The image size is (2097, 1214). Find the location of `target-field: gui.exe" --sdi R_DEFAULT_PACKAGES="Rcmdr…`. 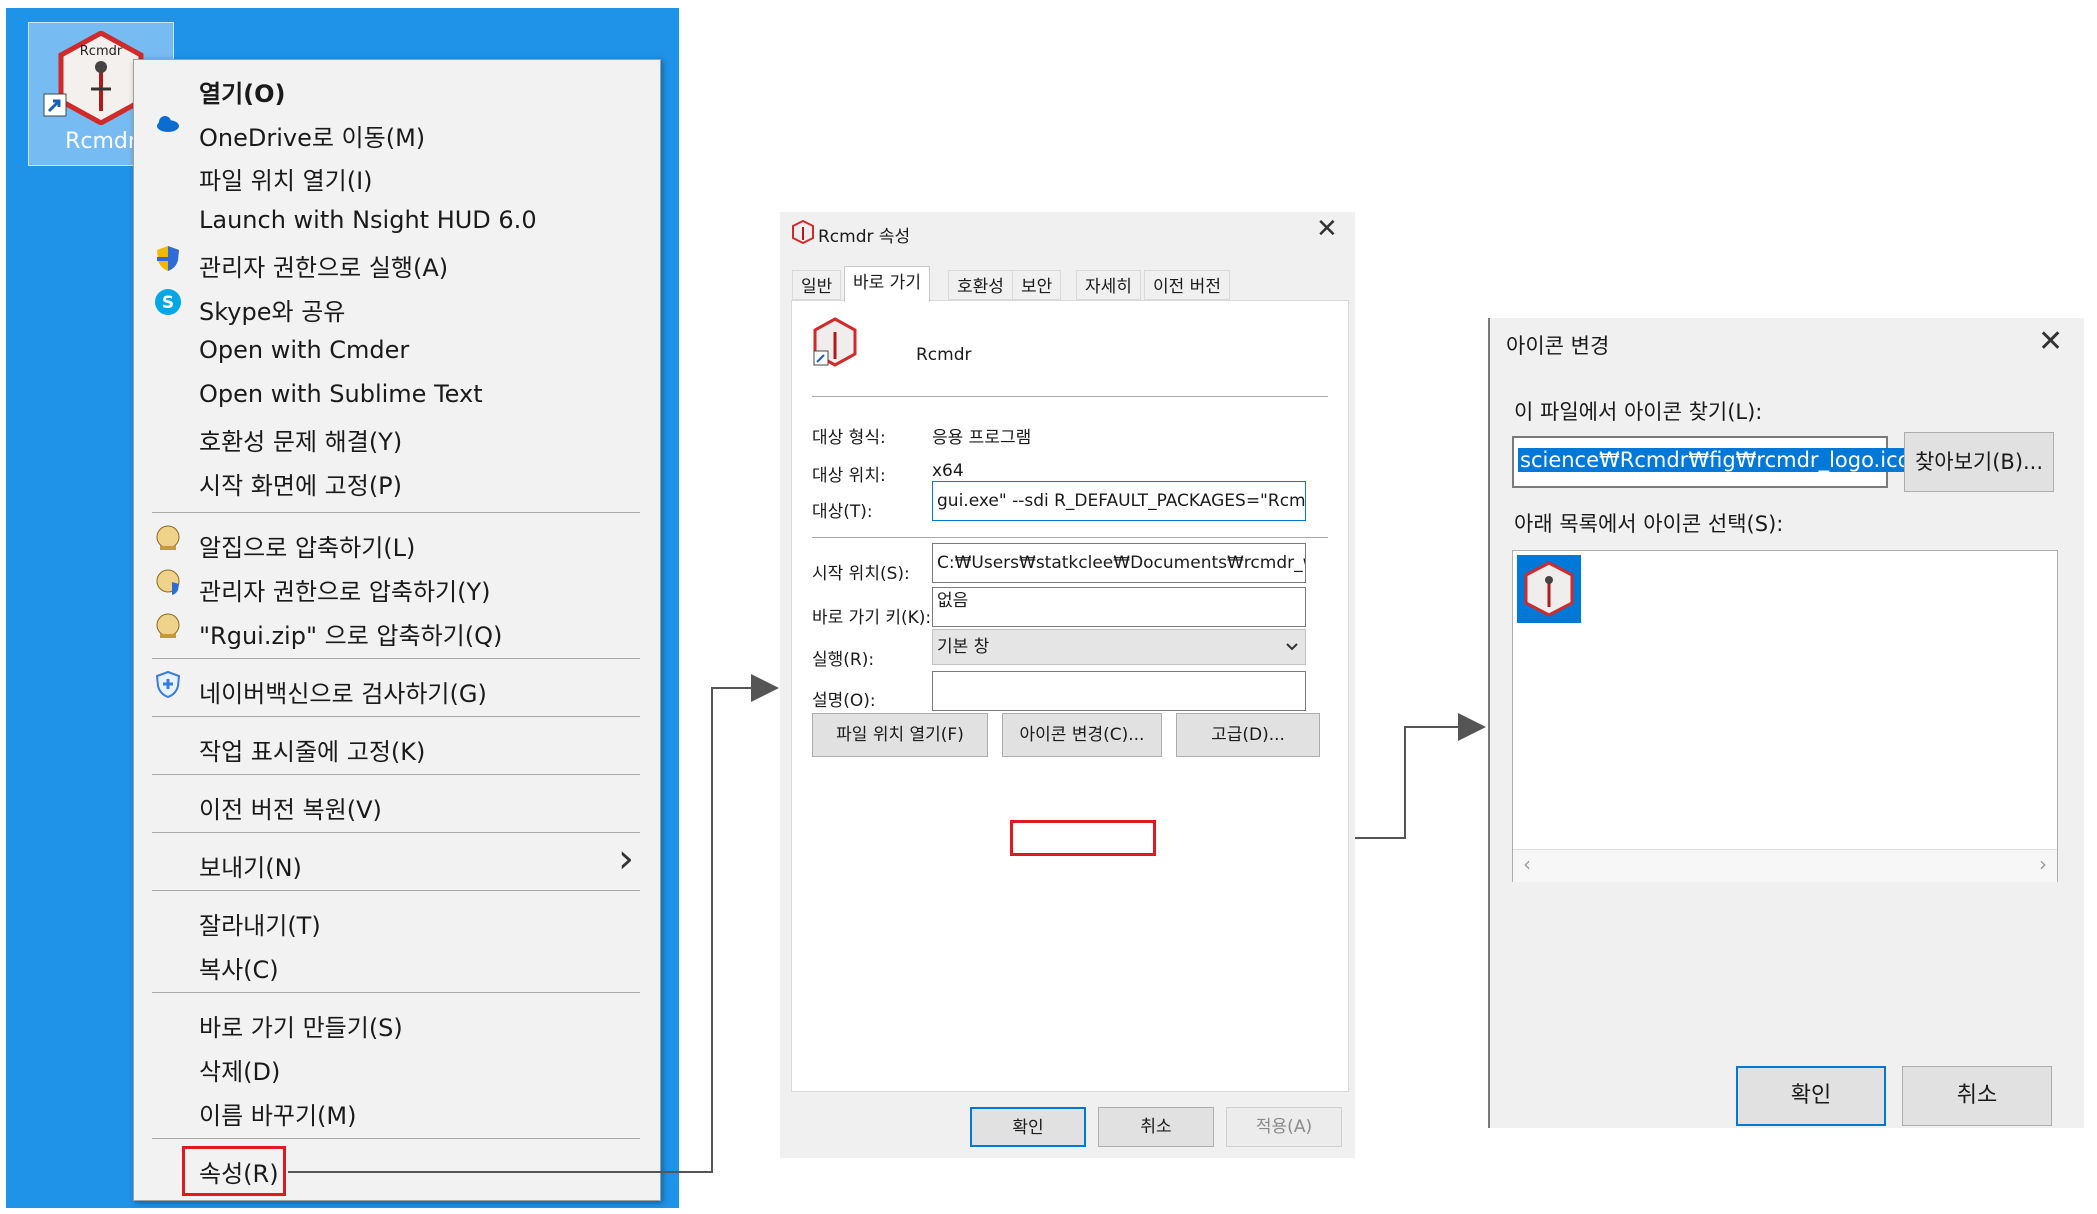

target-field: gui.exe" --sdi R_DEFAULT_PACKAGES="Rcmdr… is located at coordinates (1119, 501).